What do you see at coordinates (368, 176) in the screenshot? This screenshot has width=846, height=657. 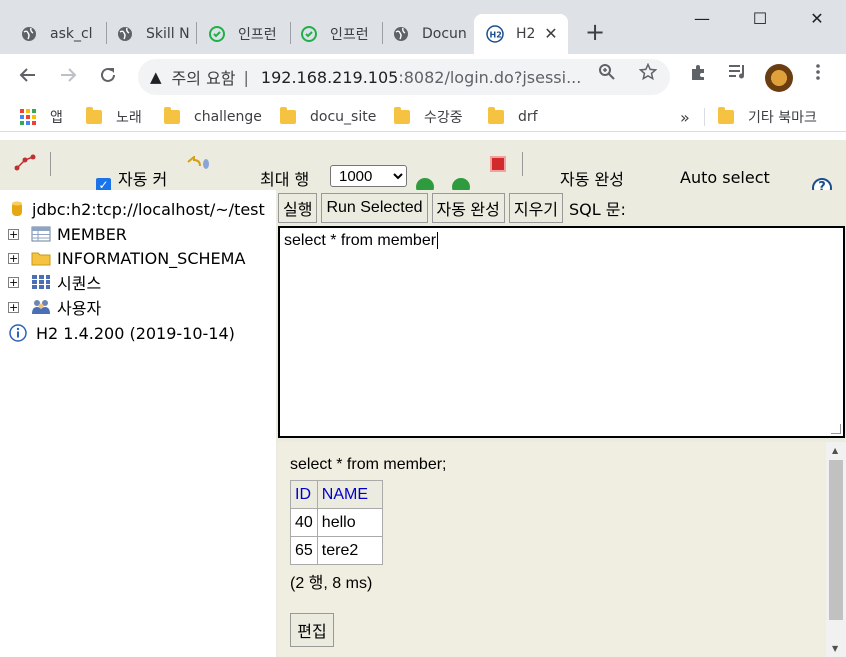 I see `max-rows-select: 1000` at bounding box center [368, 176].